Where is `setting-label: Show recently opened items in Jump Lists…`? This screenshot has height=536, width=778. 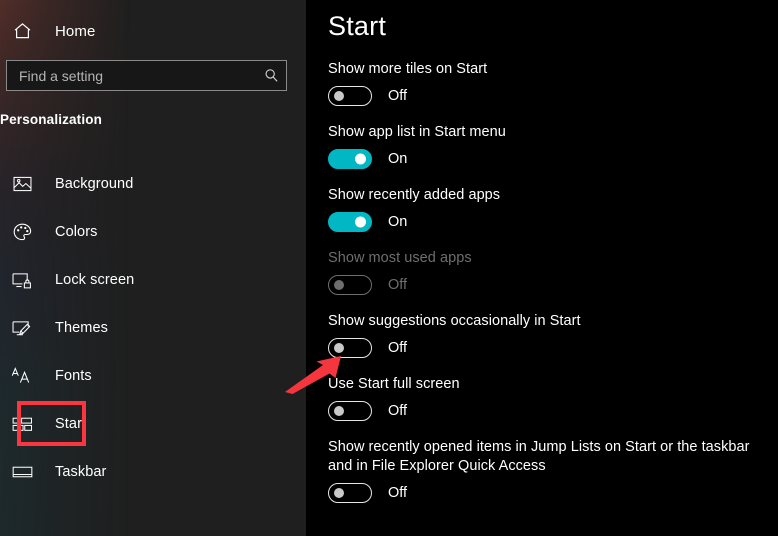
setting-label: Show recently opened items in Jump Lists… is located at coordinates (539, 456).